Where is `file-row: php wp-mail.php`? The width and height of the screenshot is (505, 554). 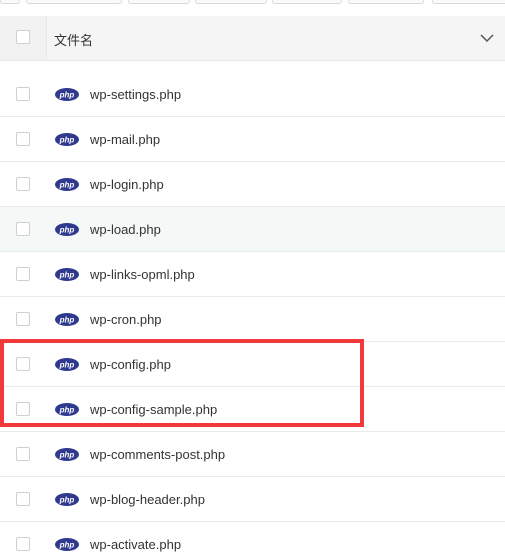
file-row: php wp-mail.php is located at coordinates (252, 139).